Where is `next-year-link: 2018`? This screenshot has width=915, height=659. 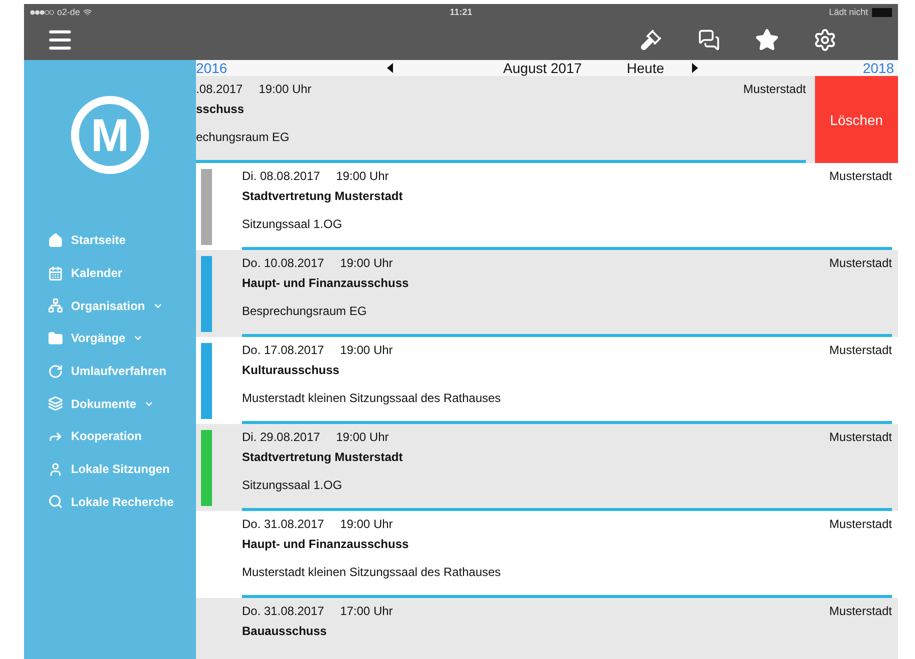 next-year-link: 2018 is located at coordinates (878, 68).